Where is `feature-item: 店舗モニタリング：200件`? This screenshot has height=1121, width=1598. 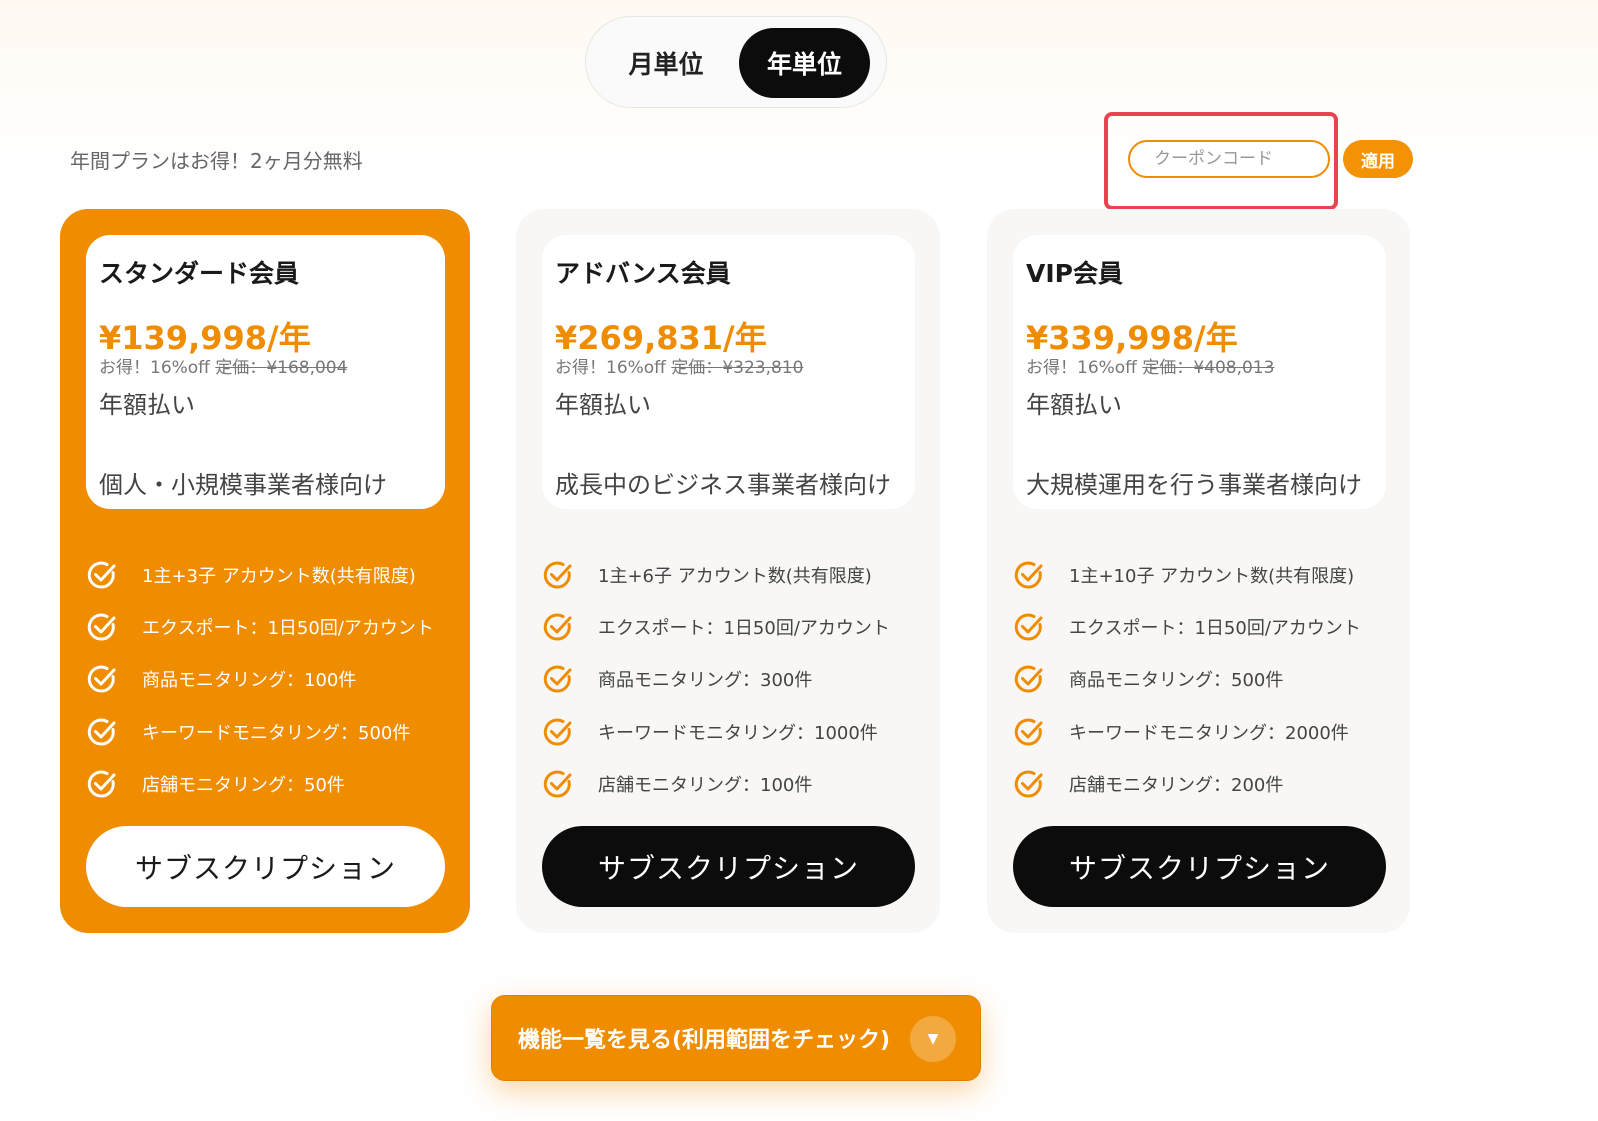 feature-item: 店舗モニタリング：200件 is located at coordinates (1148, 784).